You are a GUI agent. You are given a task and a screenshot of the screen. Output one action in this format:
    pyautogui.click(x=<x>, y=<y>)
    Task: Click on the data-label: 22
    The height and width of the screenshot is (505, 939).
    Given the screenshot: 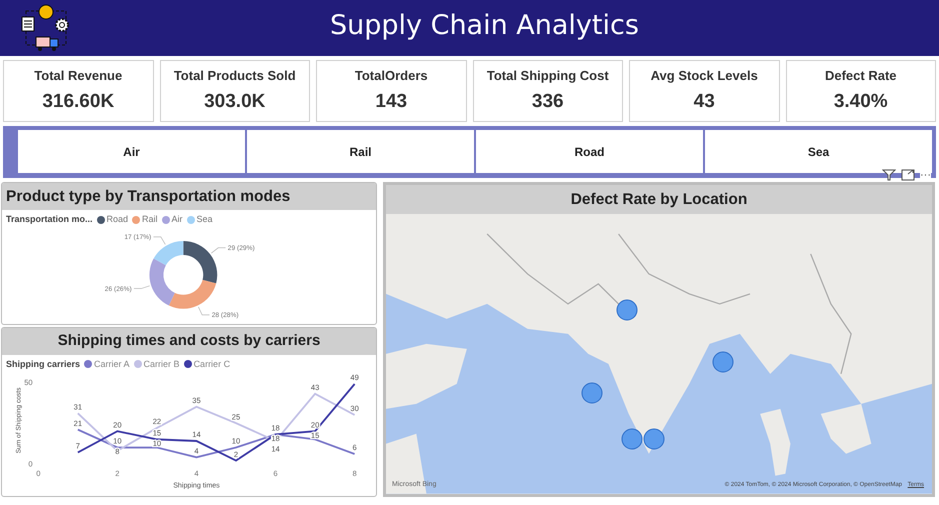 What is the action you would take?
    pyautogui.click(x=157, y=421)
    